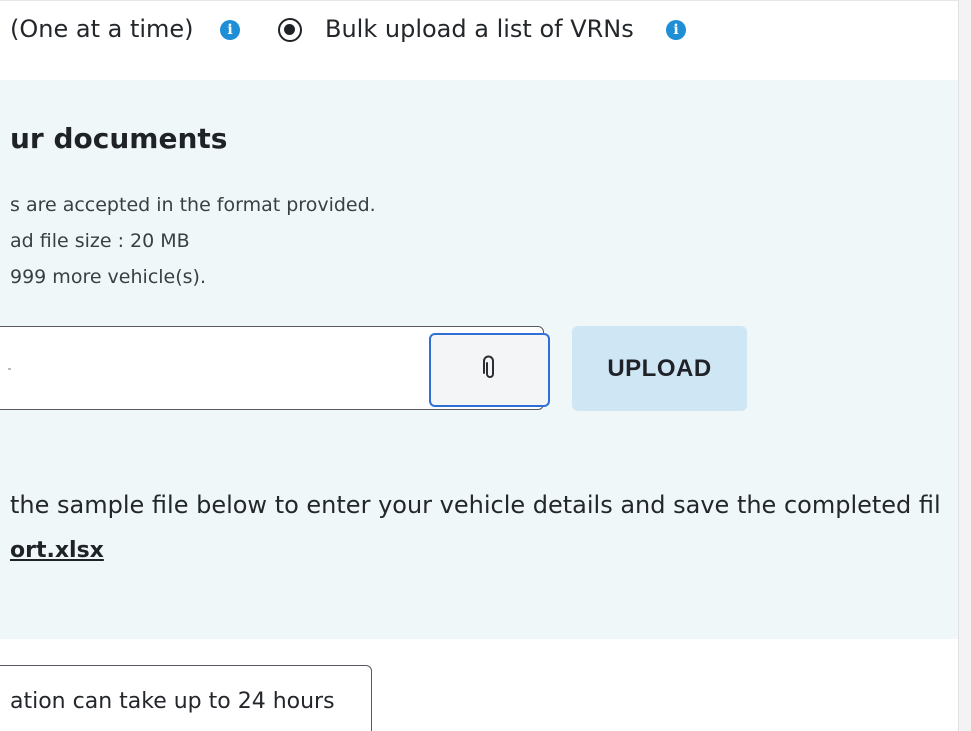  I want to click on upload-button: UPLOAD, so click(659, 368).